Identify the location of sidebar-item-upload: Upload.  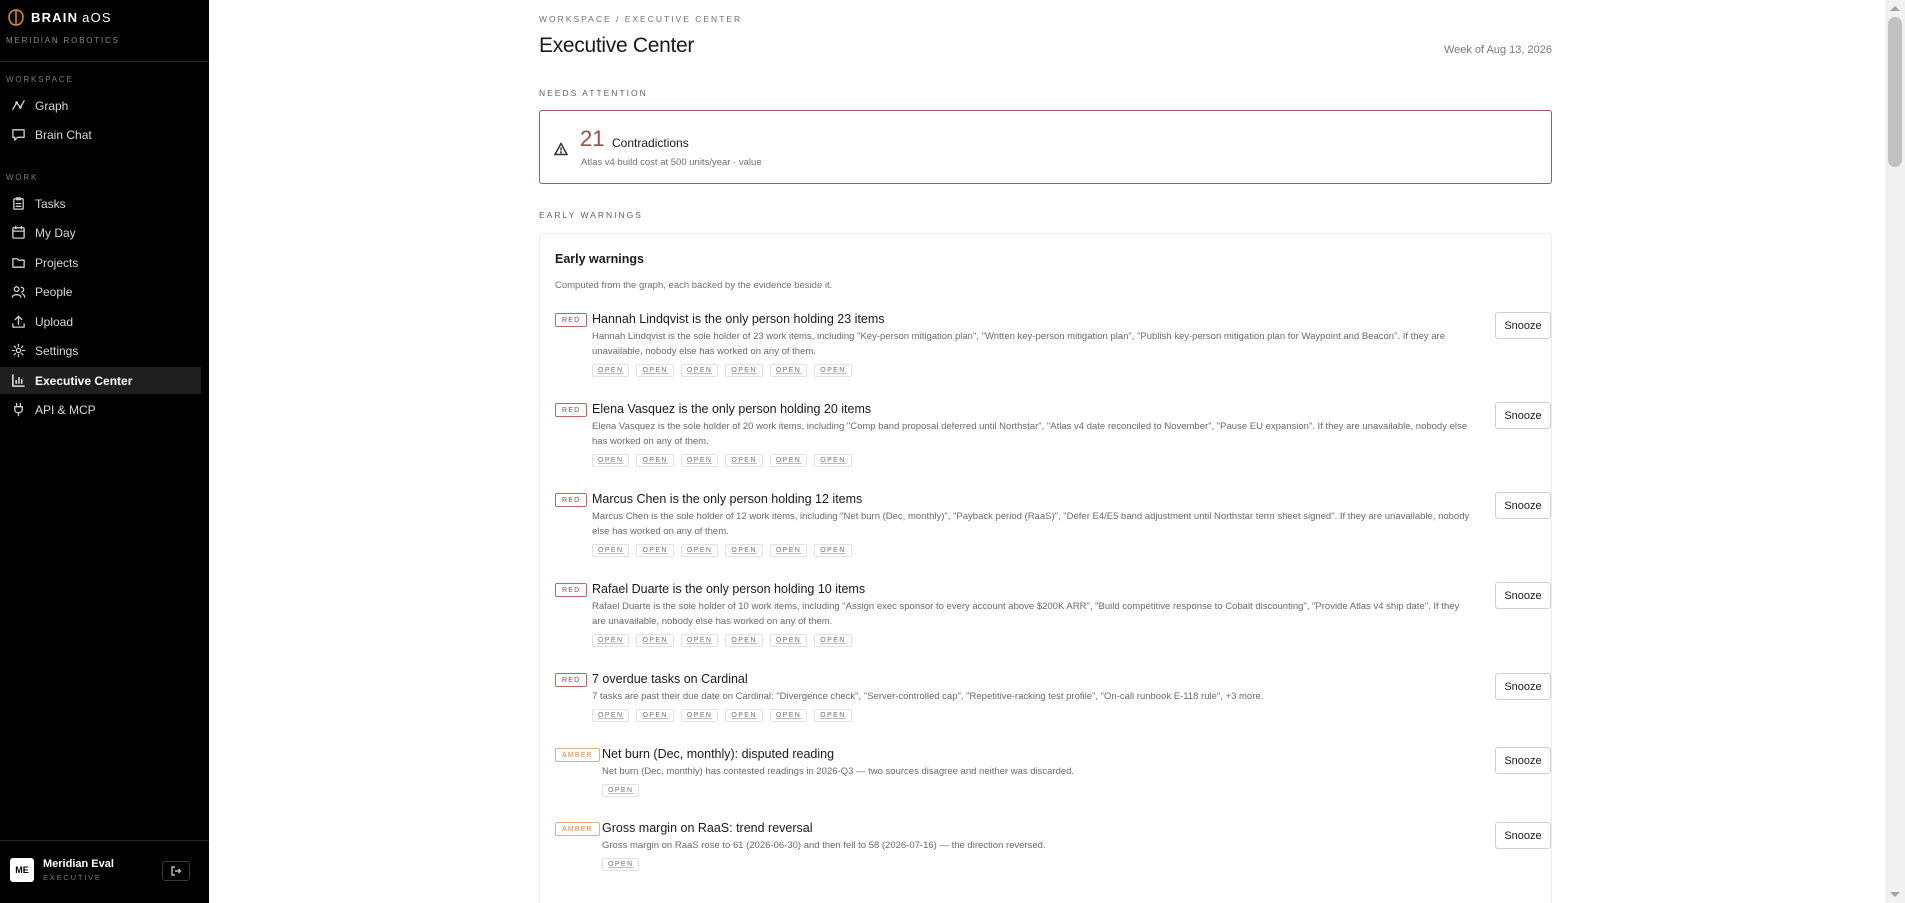
(100, 321).